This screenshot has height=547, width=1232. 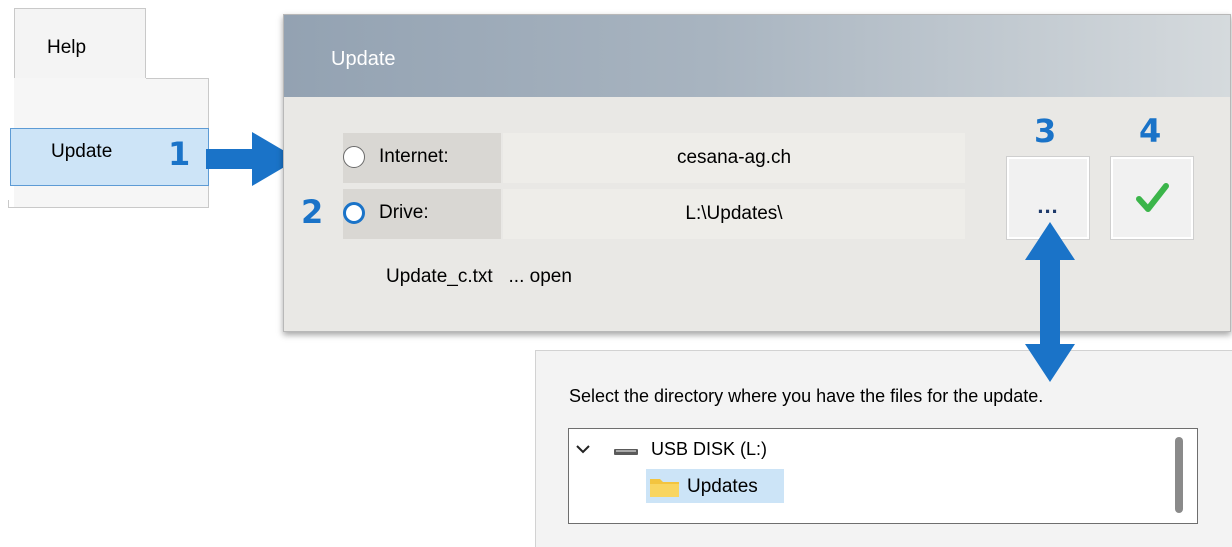 I want to click on internet-value: cesana-ag.ch, so click(x=734, y=157).